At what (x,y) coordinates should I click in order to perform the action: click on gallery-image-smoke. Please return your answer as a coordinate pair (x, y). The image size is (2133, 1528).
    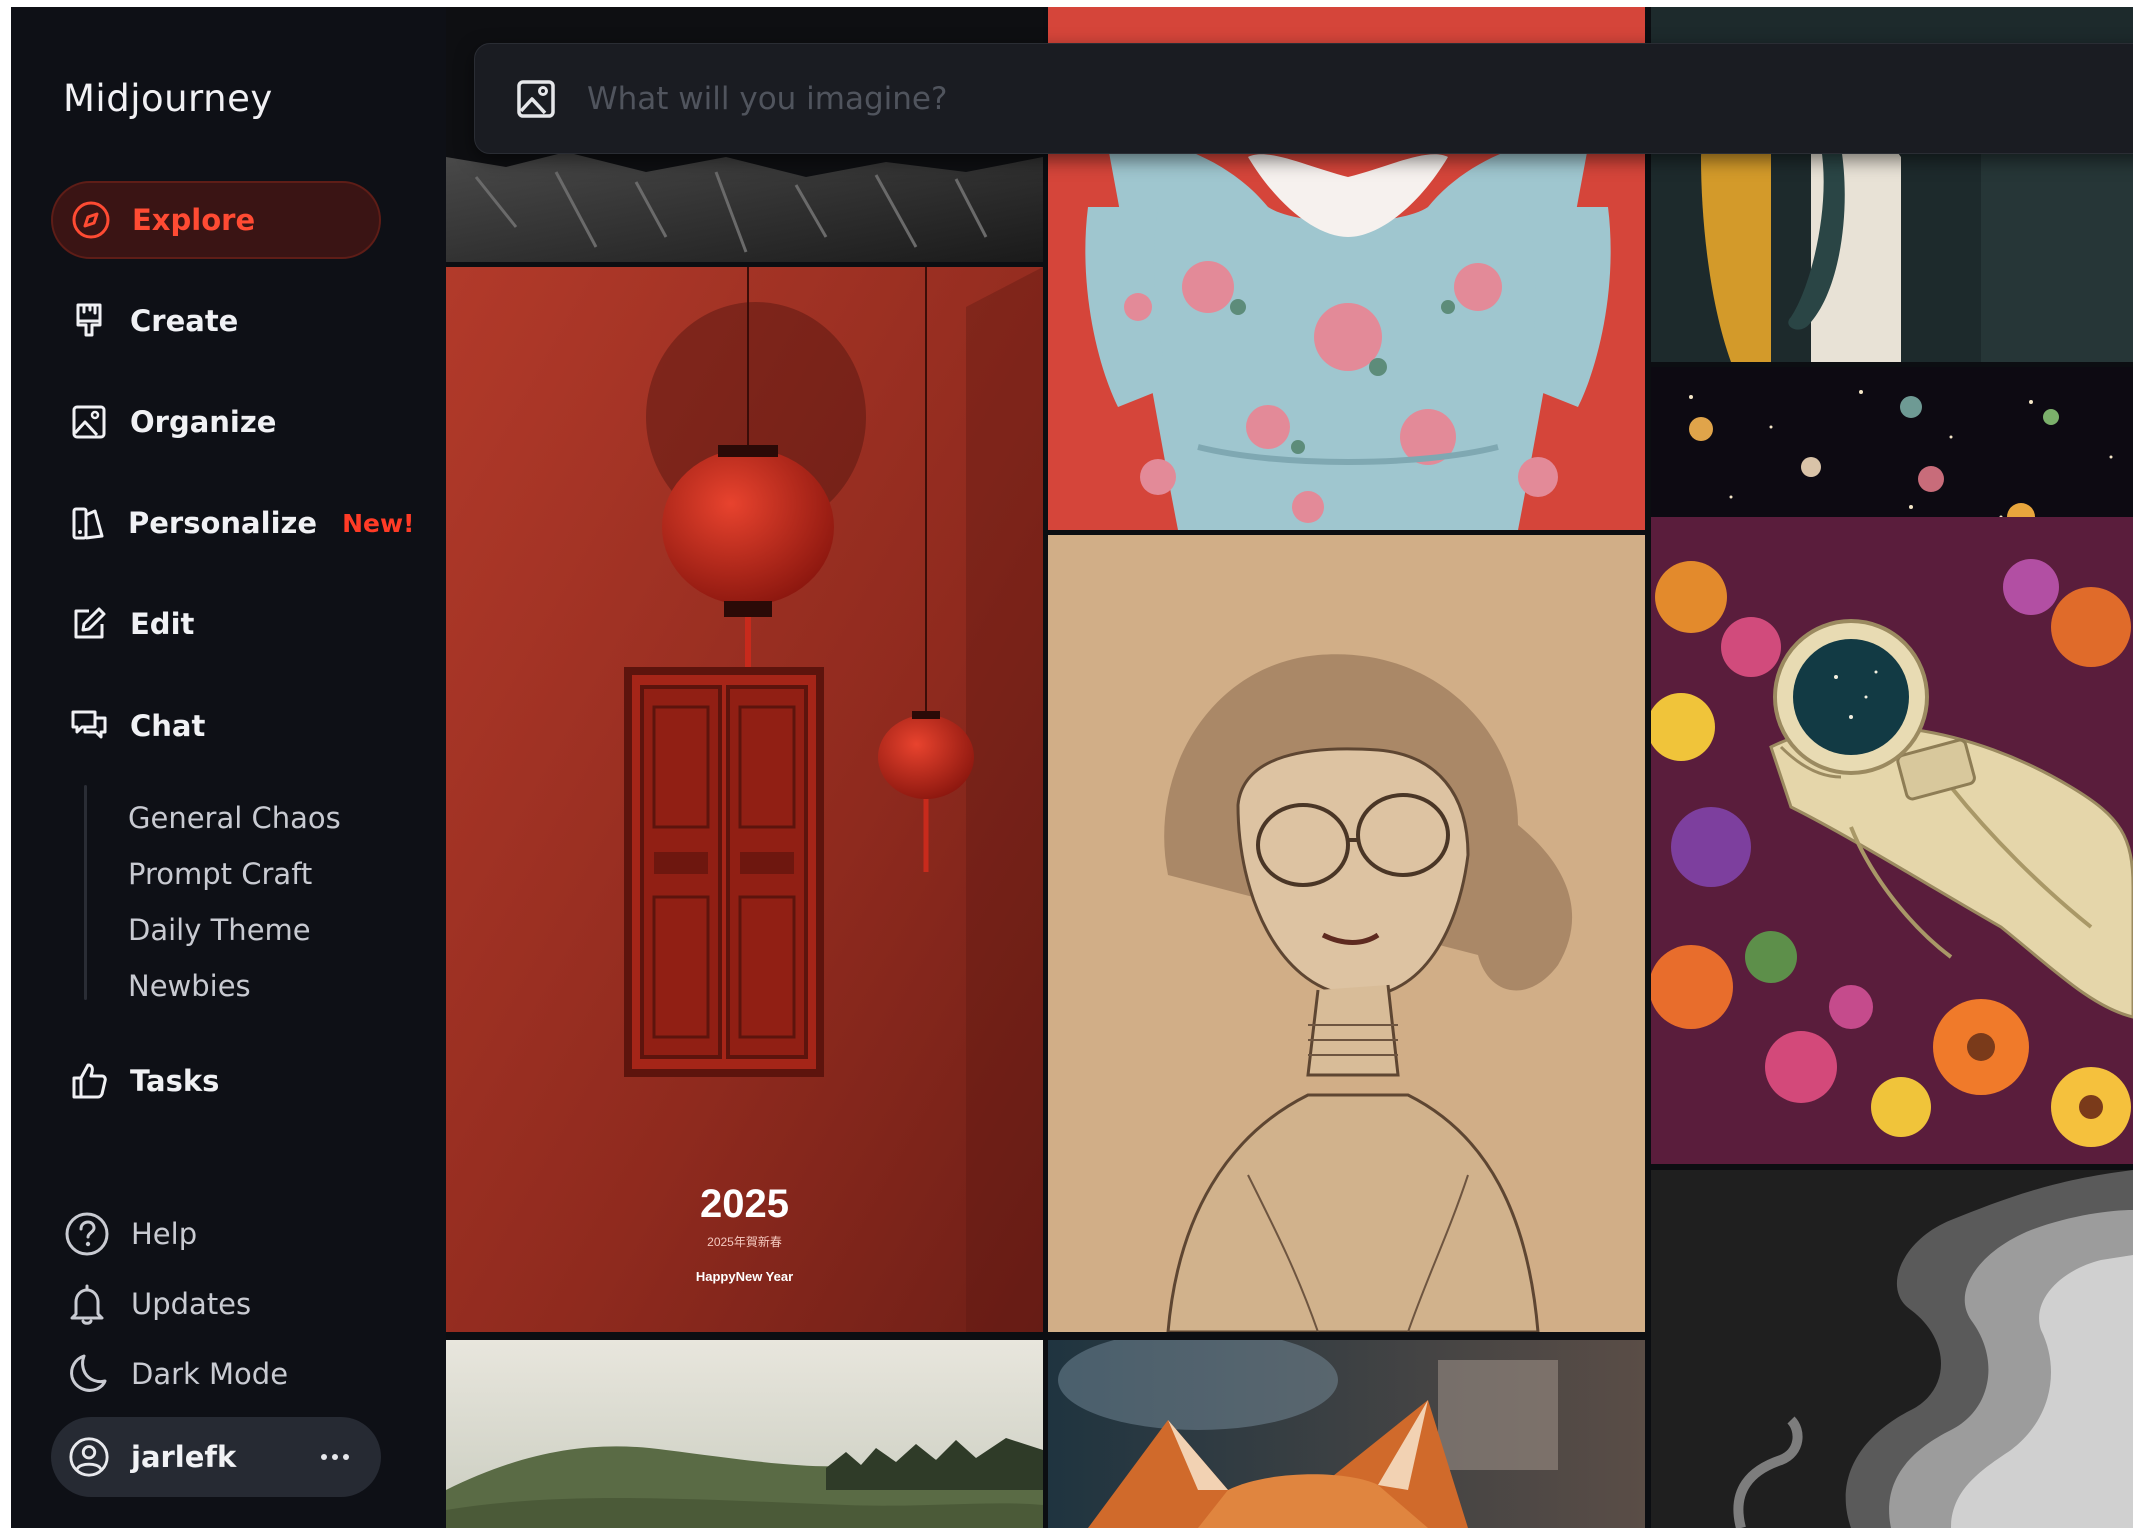
    Looking at the image, I should click on (1892, 1349).